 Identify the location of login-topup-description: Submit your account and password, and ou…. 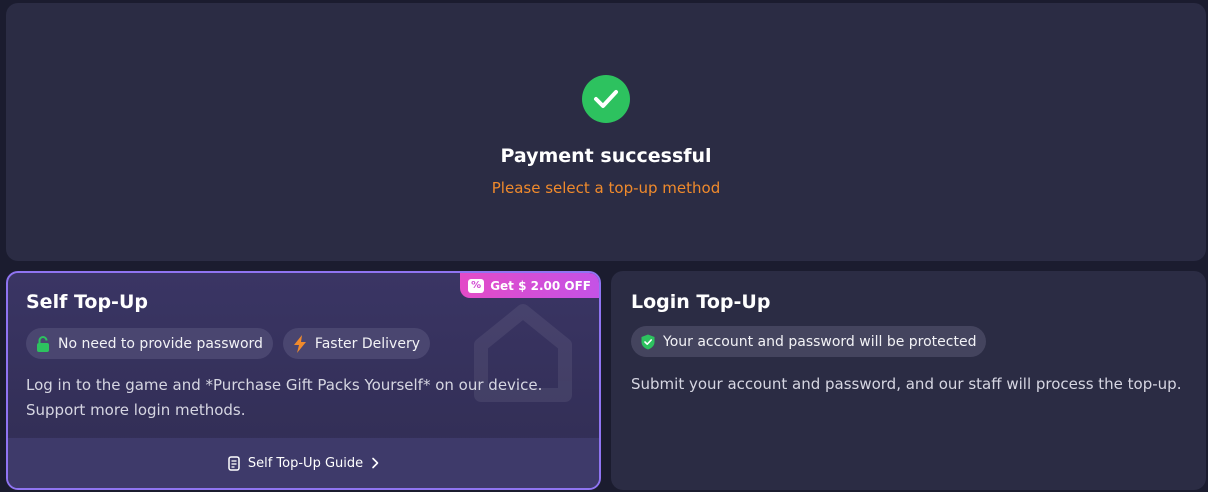
(906, 384).